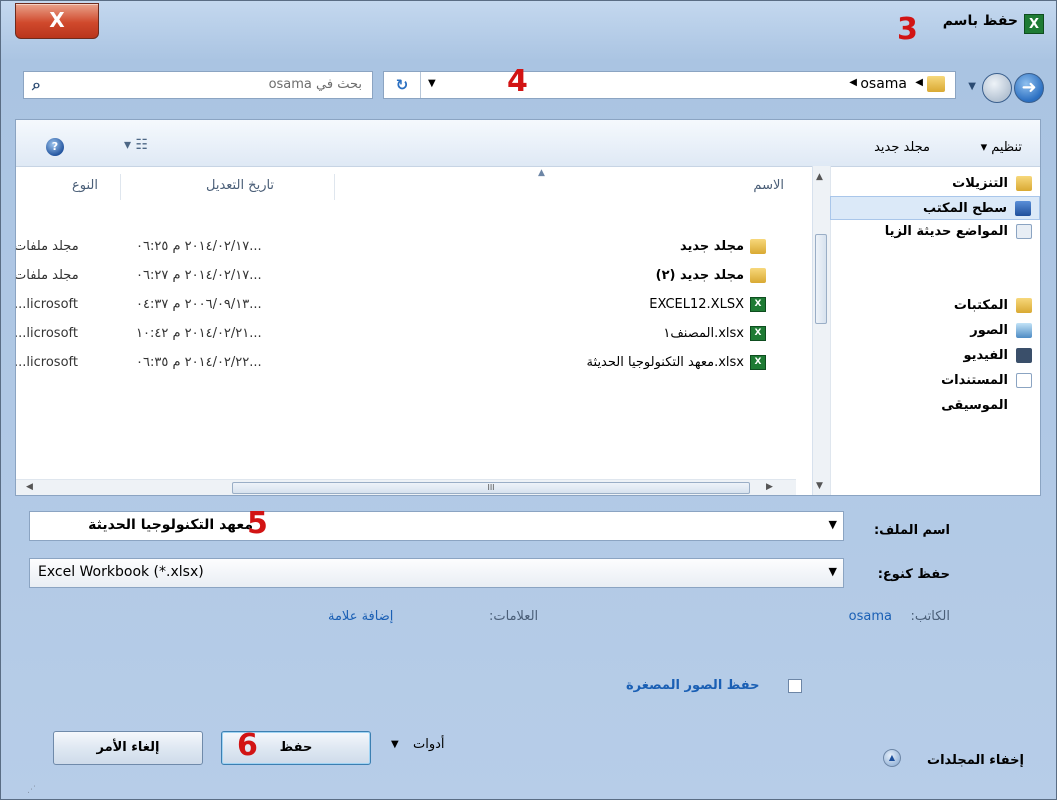  Describe the element at coordinates (946, 231) in the screenshot. I see `nav-item-label: المواضع حديثة الزيا` at that location.